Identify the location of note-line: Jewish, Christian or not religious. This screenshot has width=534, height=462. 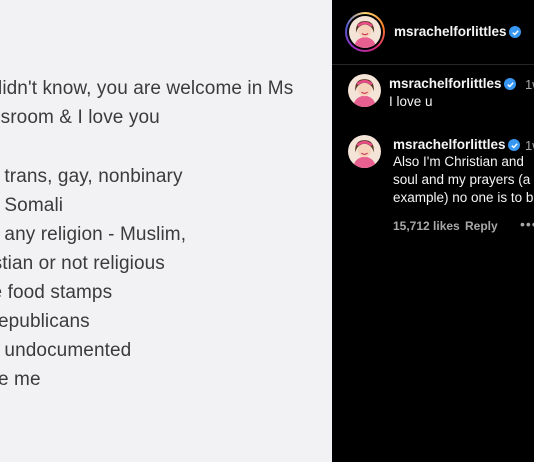
(82, 263).